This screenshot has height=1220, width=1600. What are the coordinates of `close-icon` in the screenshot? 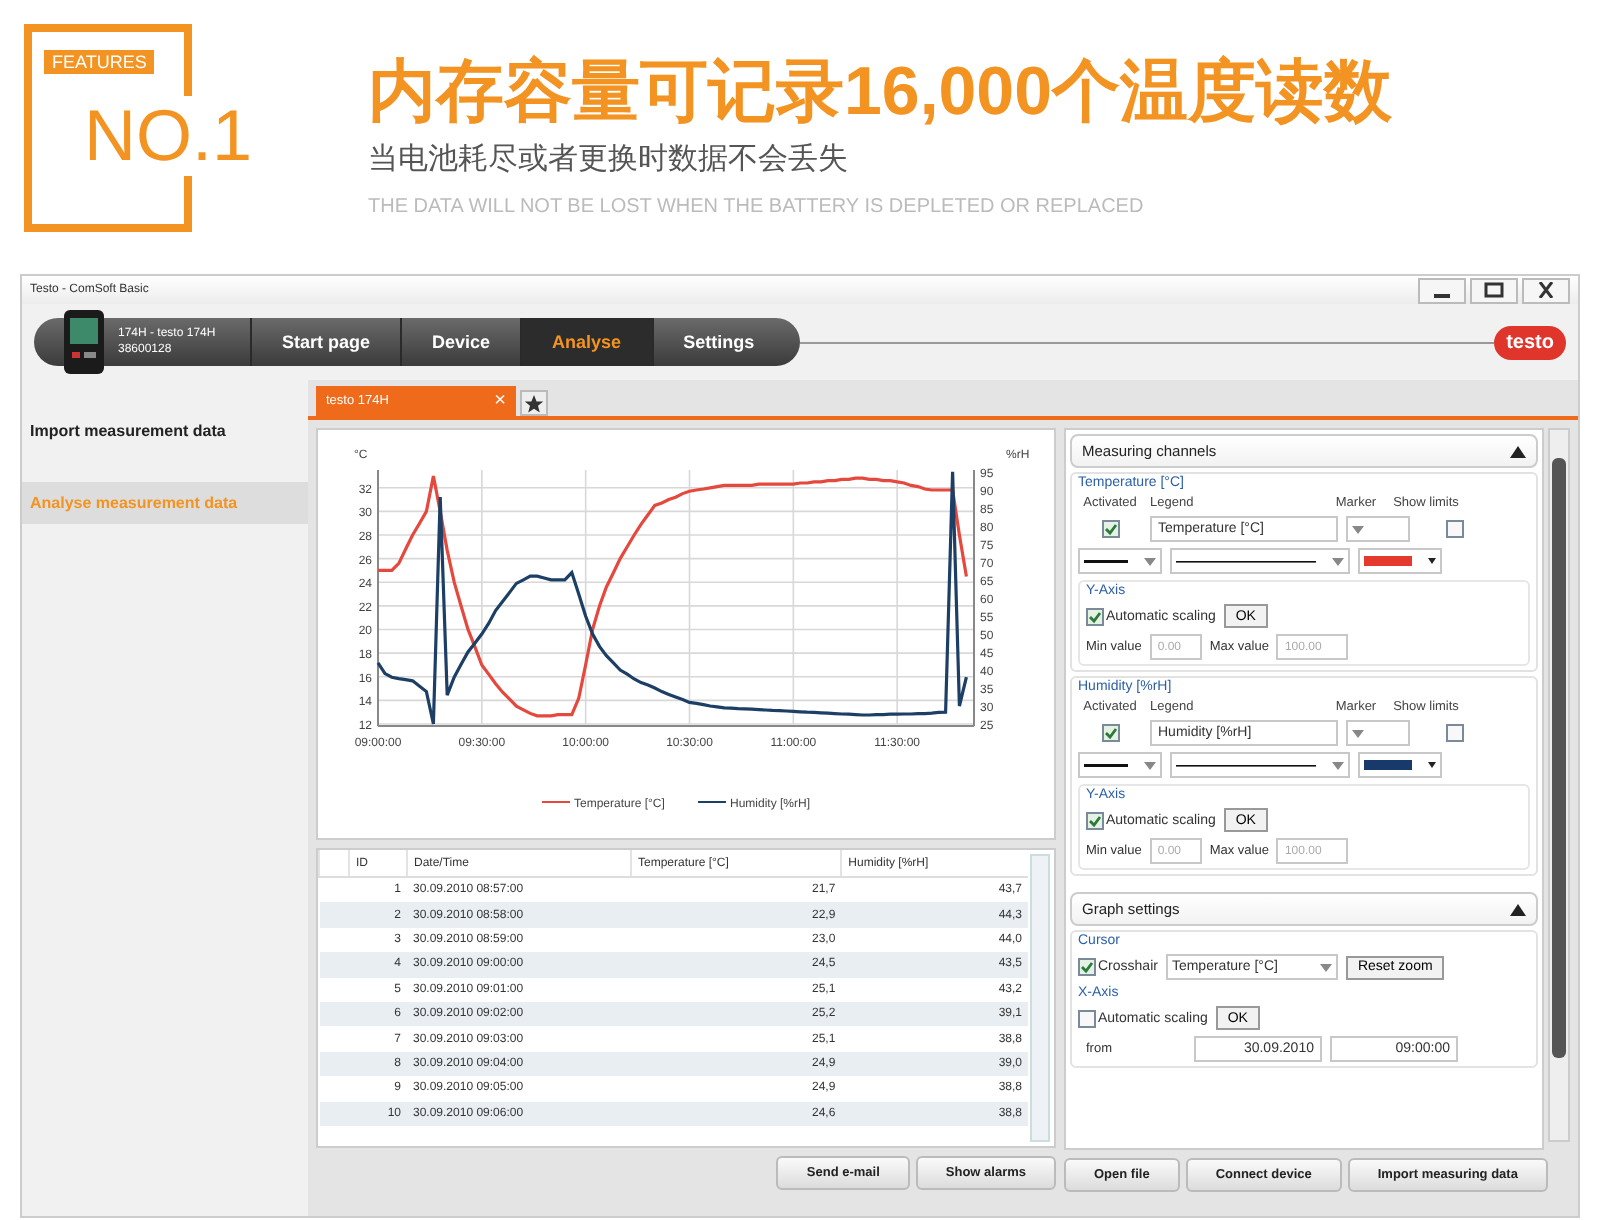 It's located at (1546, 290).